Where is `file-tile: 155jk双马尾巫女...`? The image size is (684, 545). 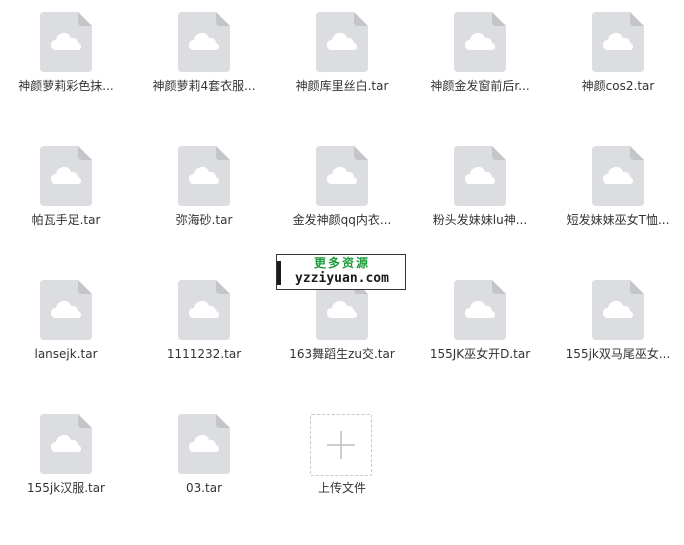
file-tile: 155jk双马尾巫女... is located at coordinates (618, 323).